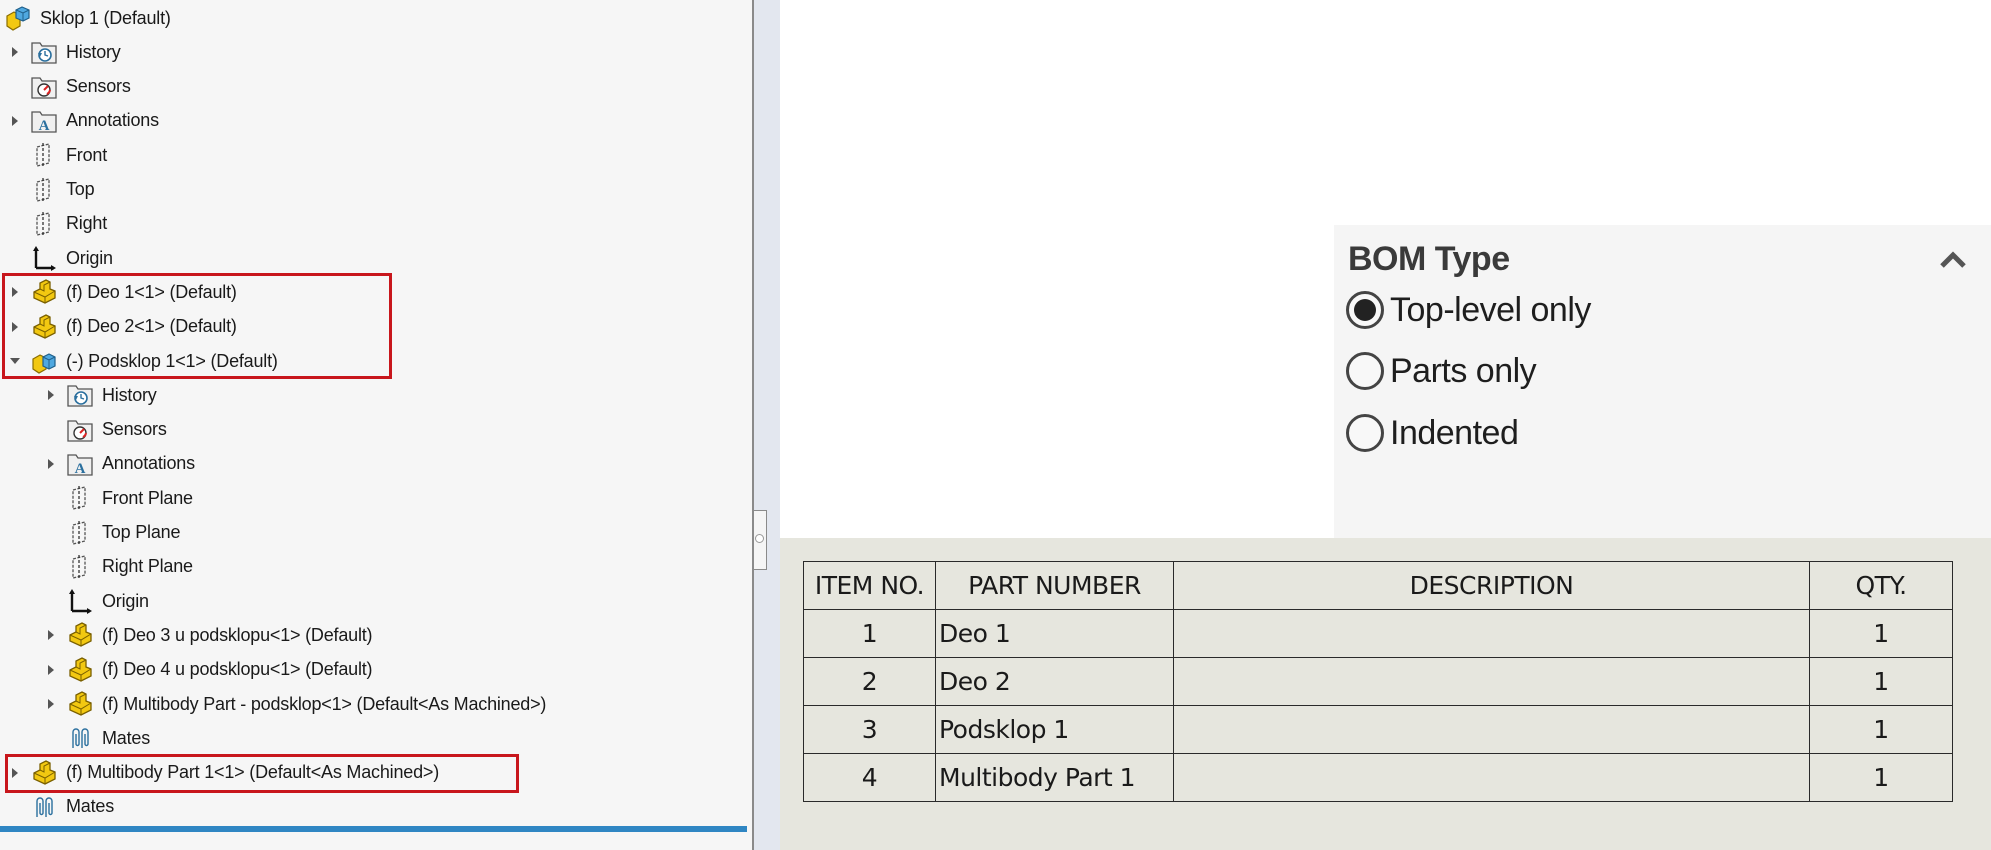 The height and width of the screenshot is (850, 1991). I want to click on tree-item-label: (-) Podsklop 1<1> (Default), so click(172, 360).